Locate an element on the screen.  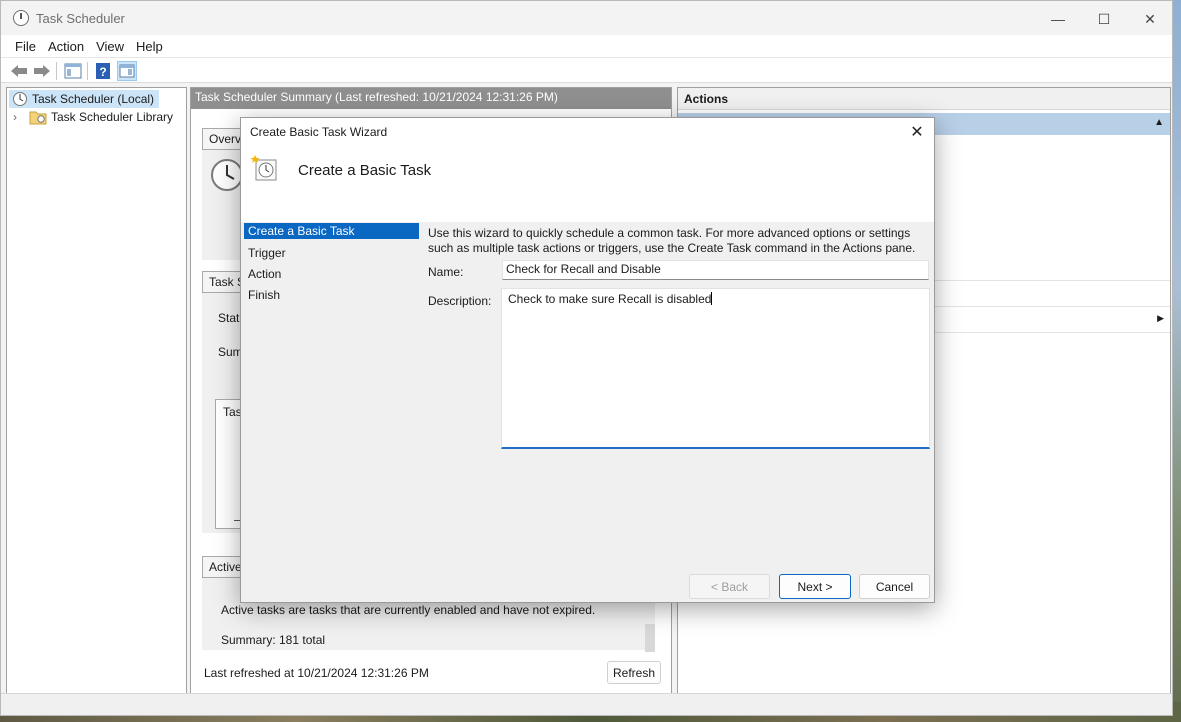
minimize-button: — is located at coordinates (1058, 19).